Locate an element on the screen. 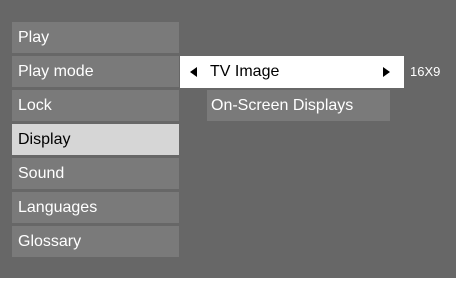  menu-item-lock: Lock is located at coordinates (95, 105).